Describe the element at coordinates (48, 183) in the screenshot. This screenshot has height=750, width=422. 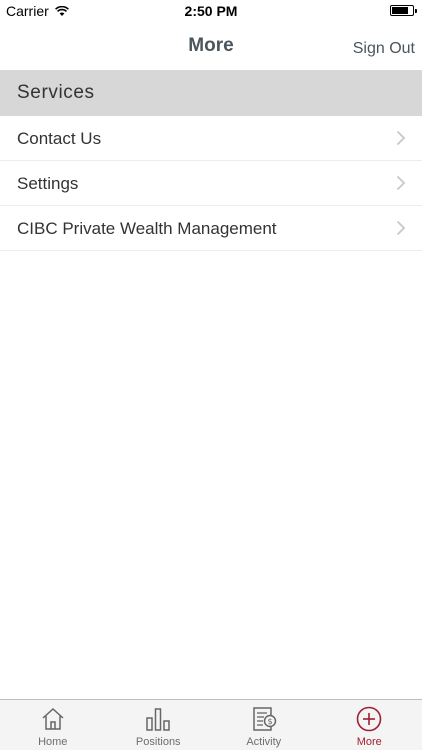
I see `list-item-label: Settings` at that location.